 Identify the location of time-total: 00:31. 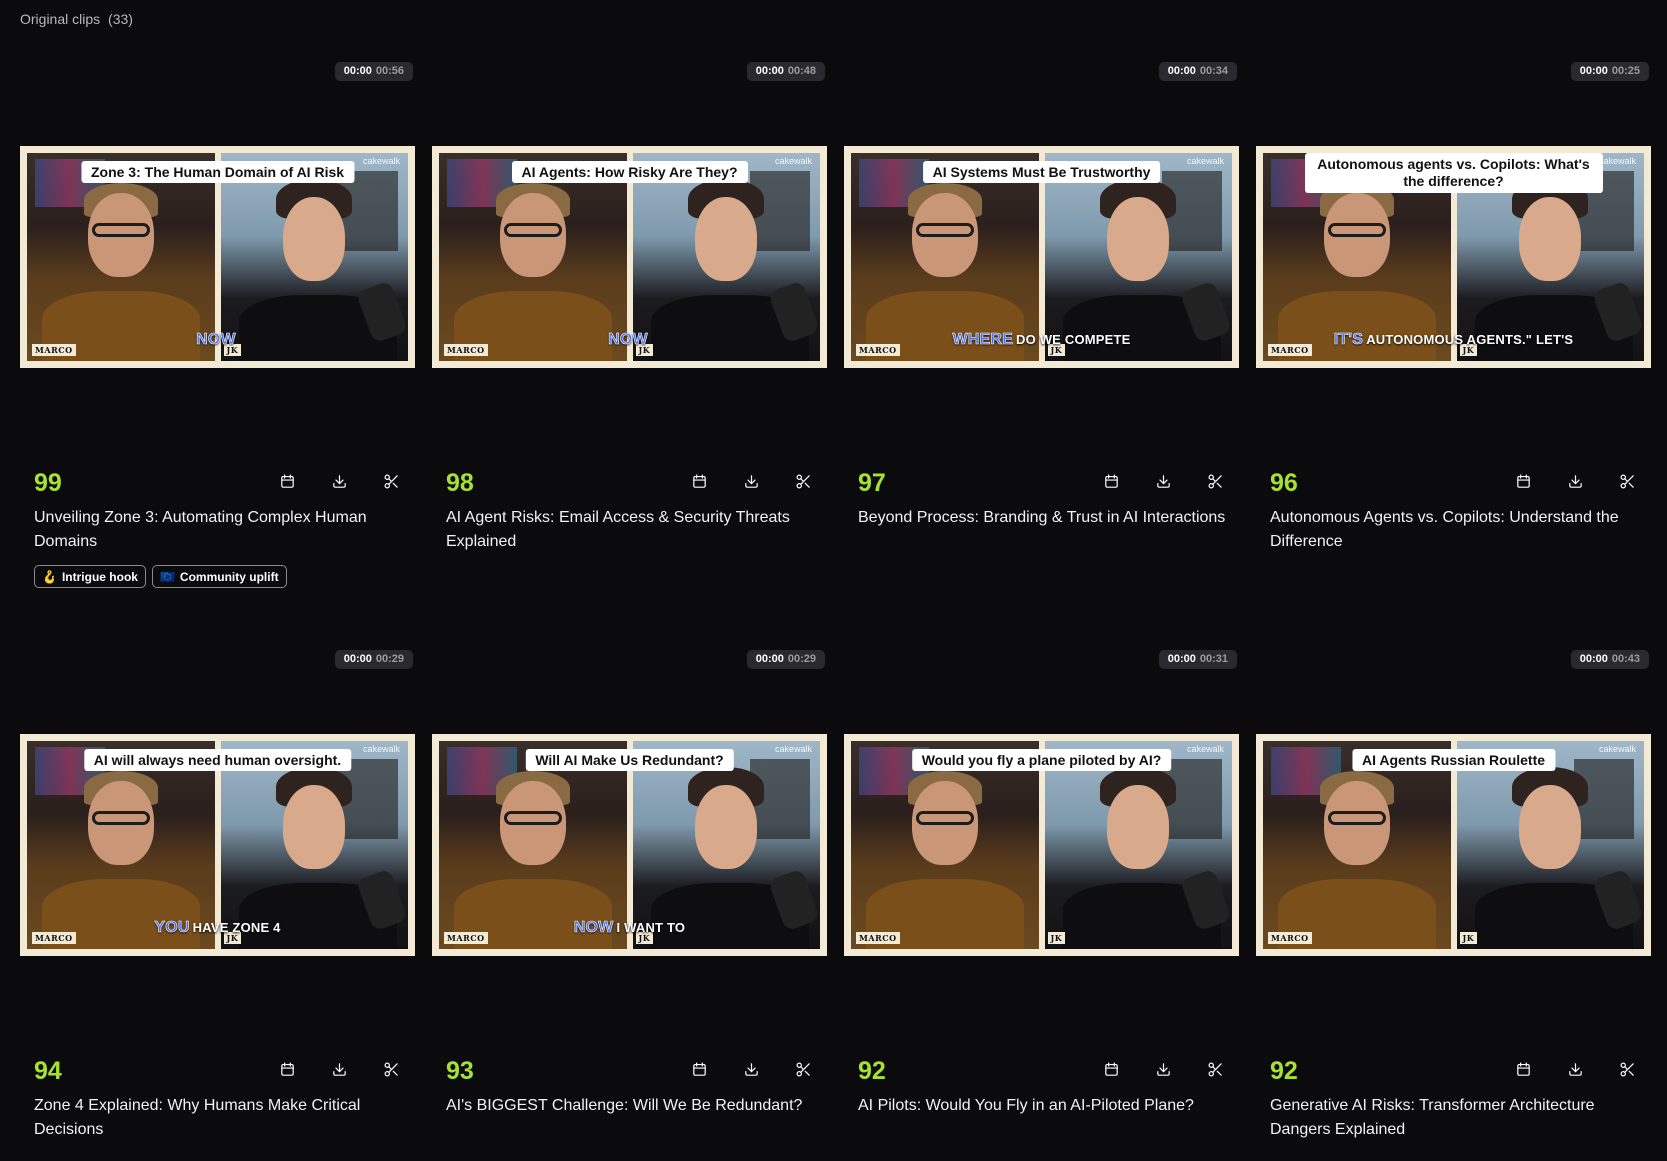
(1213, 659).